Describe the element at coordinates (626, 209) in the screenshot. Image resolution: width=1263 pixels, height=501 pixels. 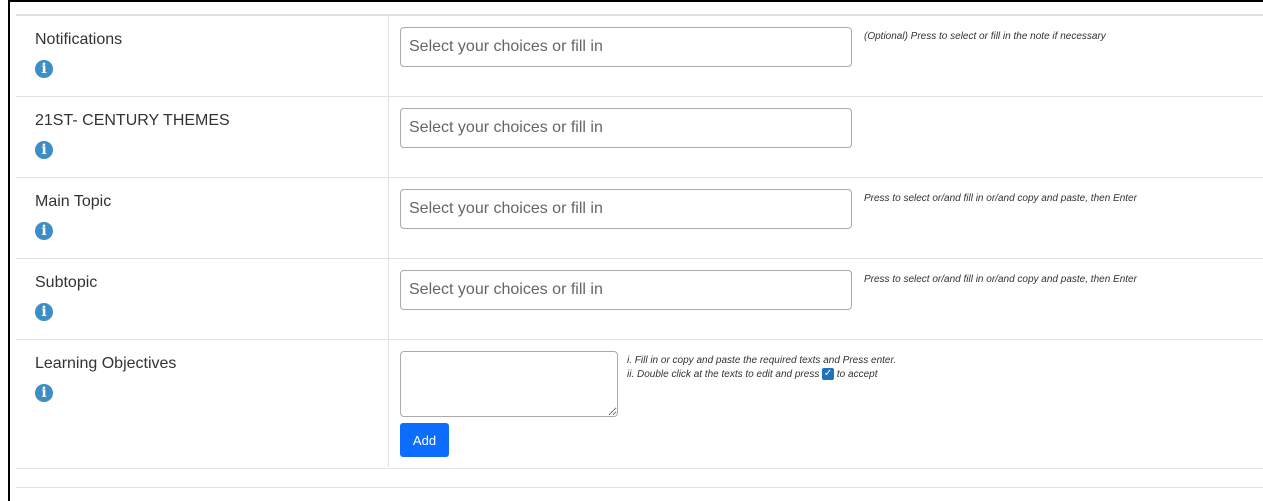
I see `main-topic-input` at that location.